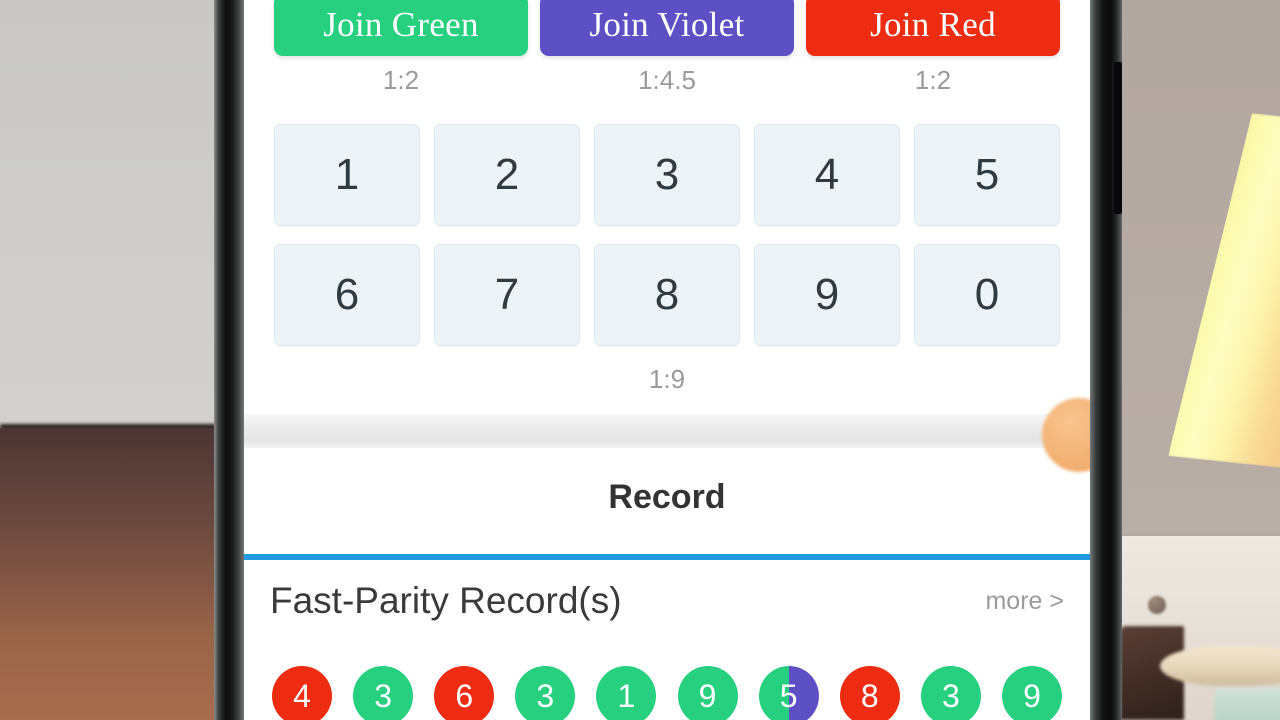  I want to click on bet-option-green: Join Green 1:2, so click(401, 48).